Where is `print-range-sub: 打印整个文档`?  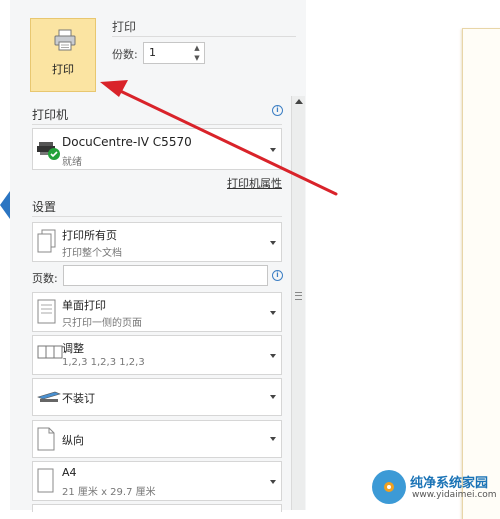
print-range-sub: 打印整个文档 is located at coordinates (92, 253).